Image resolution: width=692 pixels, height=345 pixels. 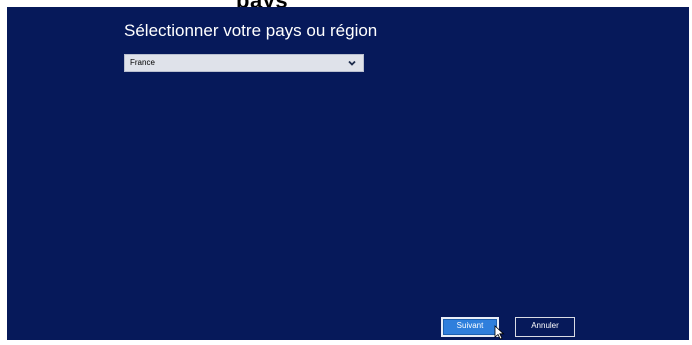 I want to click on cancel-button: Annuler, so click(x=545, y=327).